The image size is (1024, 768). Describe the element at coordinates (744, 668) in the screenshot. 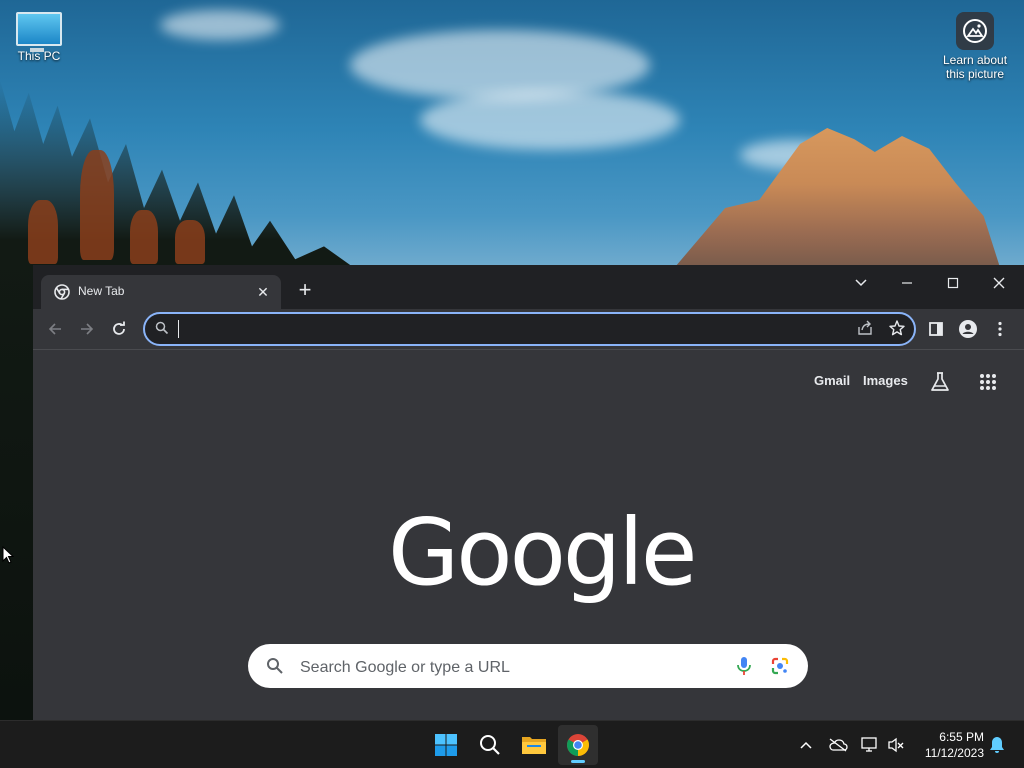

I see `voice-search-icon` at that location.